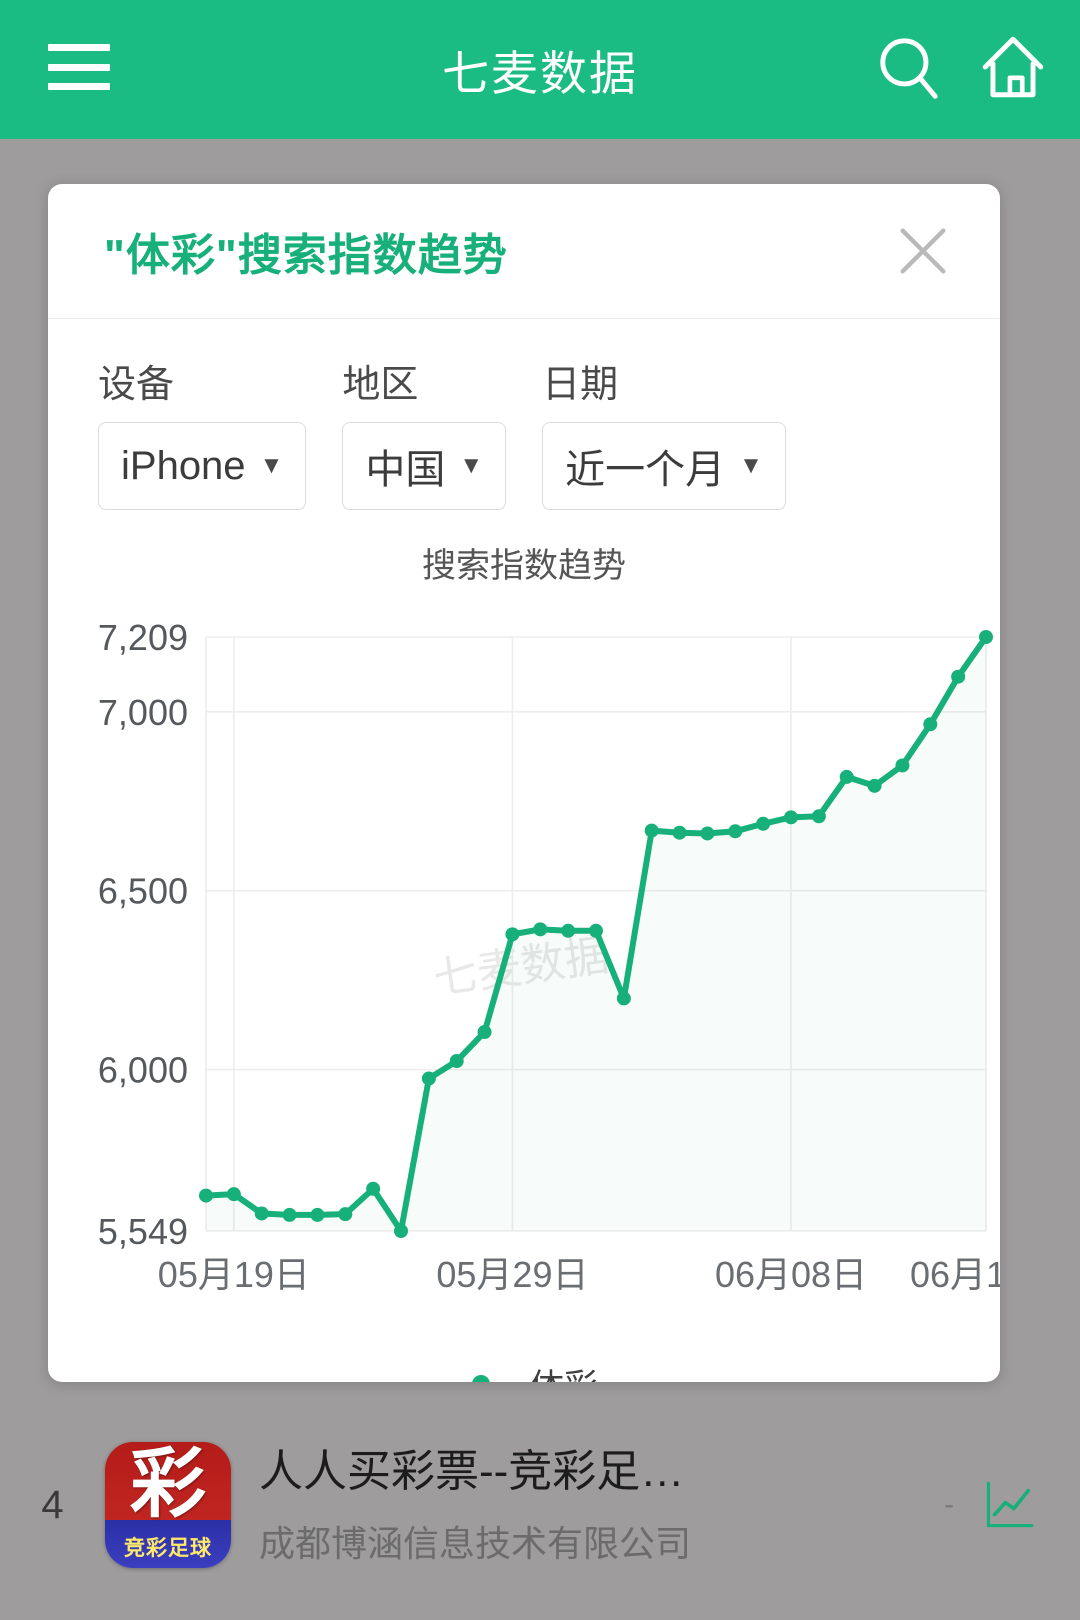 The image size is (1080, 1620). I want to click on filter-date-select: 近一个月 ▼, so click(664, 466).